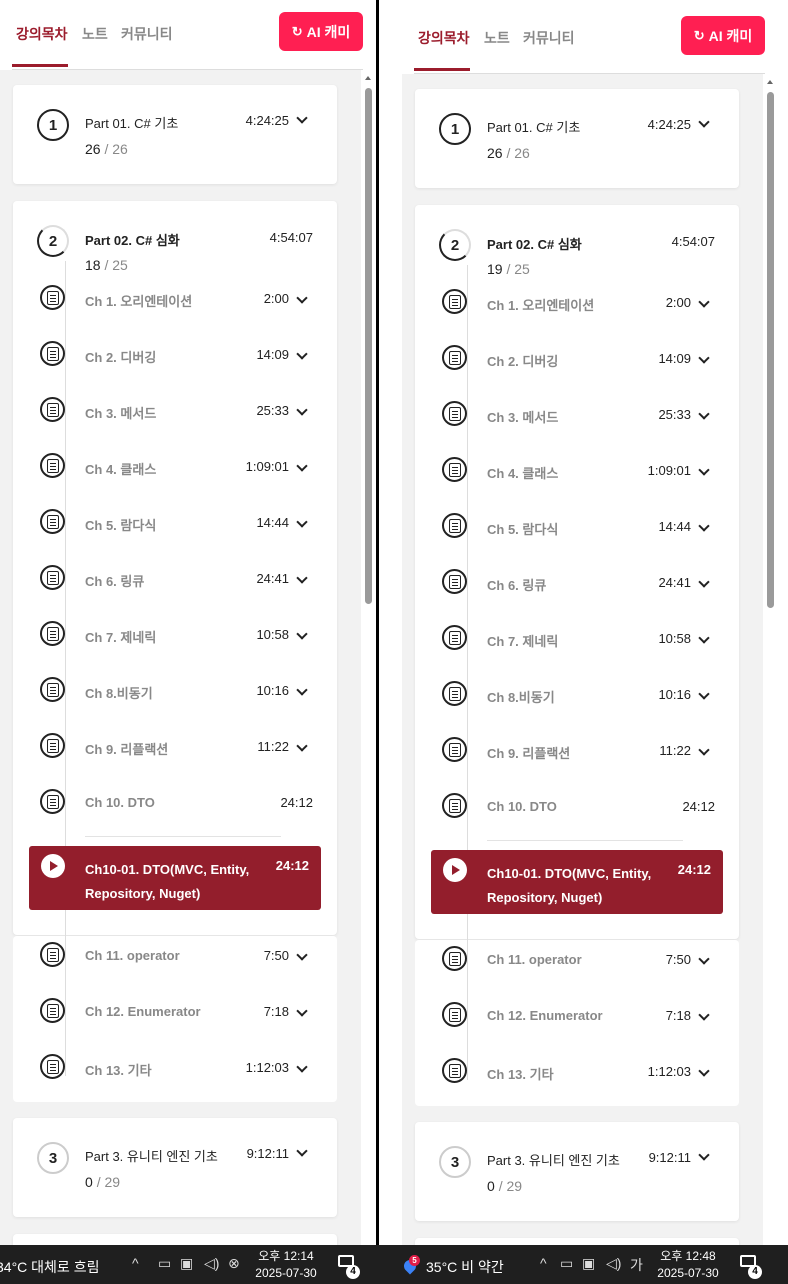 The image size is (788, 1284). Describe the element at coordinates (465, 1270) in the screenshot. I see `weather-widget: 35°C 비 약간` at that location.